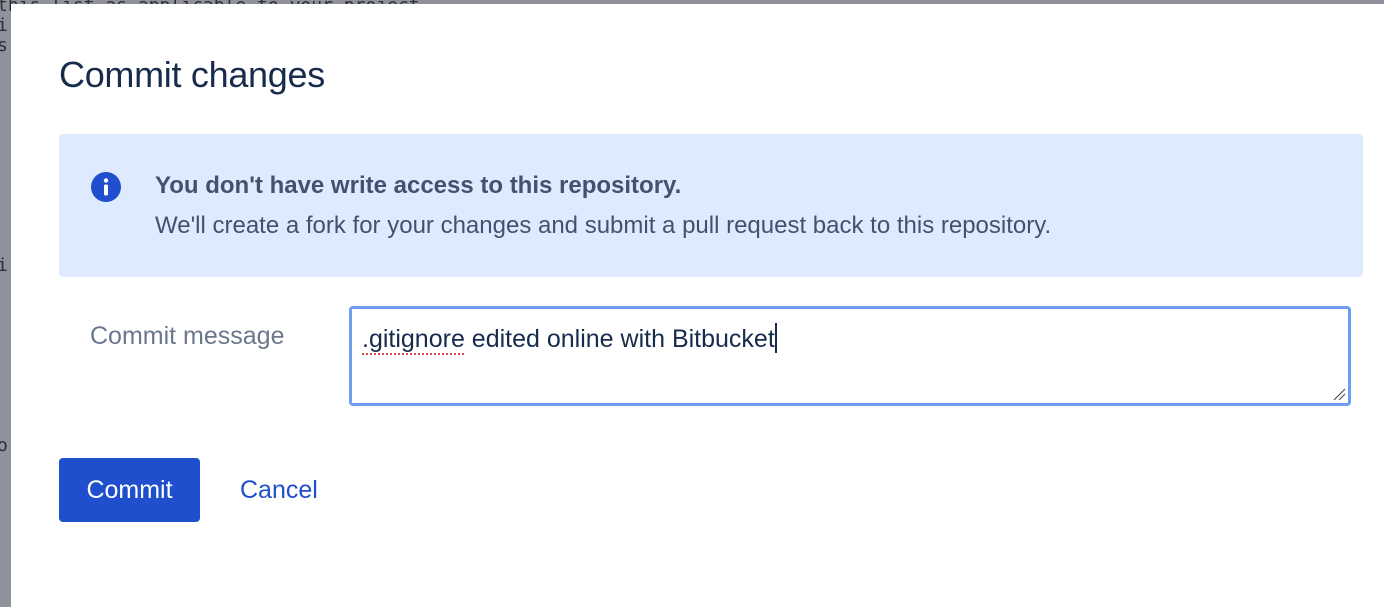 Image resolution: width=1384 pixels, height=607 pixels. What do you see at coordinates (129, 490) in the screenshot?
I see `commit-button: Commit` at bounding box center [129, 490].